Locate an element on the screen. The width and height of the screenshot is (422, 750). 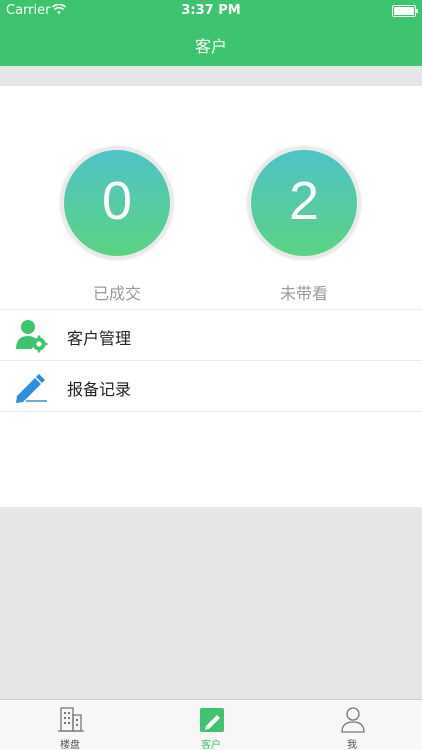
building-icon is located at coordinates (71, 719).